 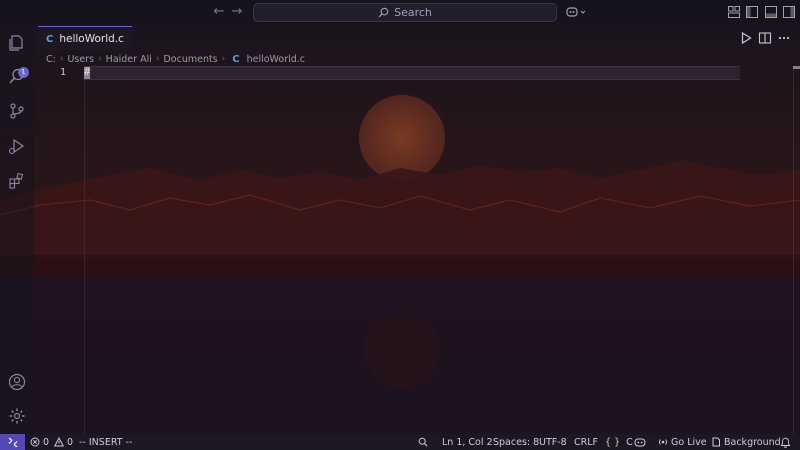 What do you see at coordinates (237, 12) in the screenshot?
I see `forward-arrow-icon: →` at bounding box center [237, 12].